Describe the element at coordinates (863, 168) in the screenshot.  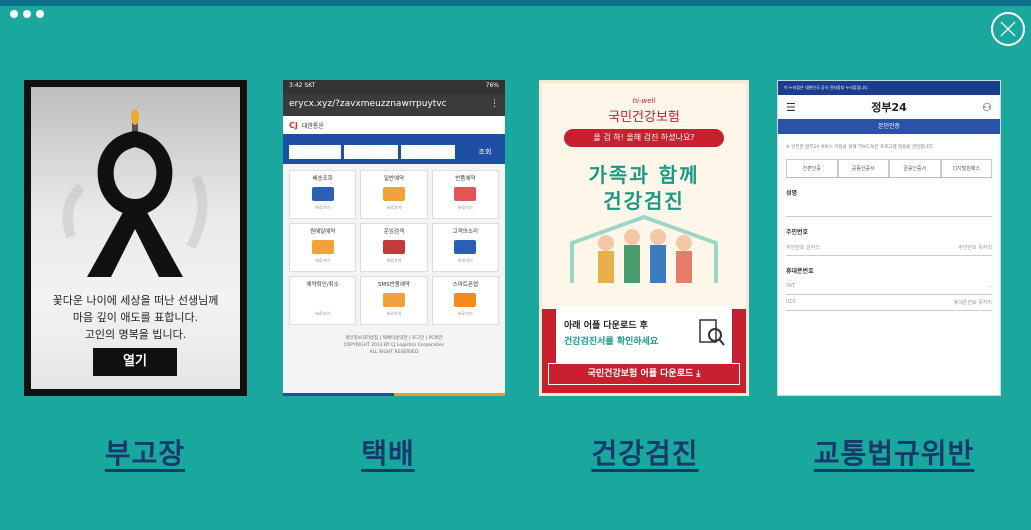
I see `tab-joint-cert: 공동인증서` at that location.